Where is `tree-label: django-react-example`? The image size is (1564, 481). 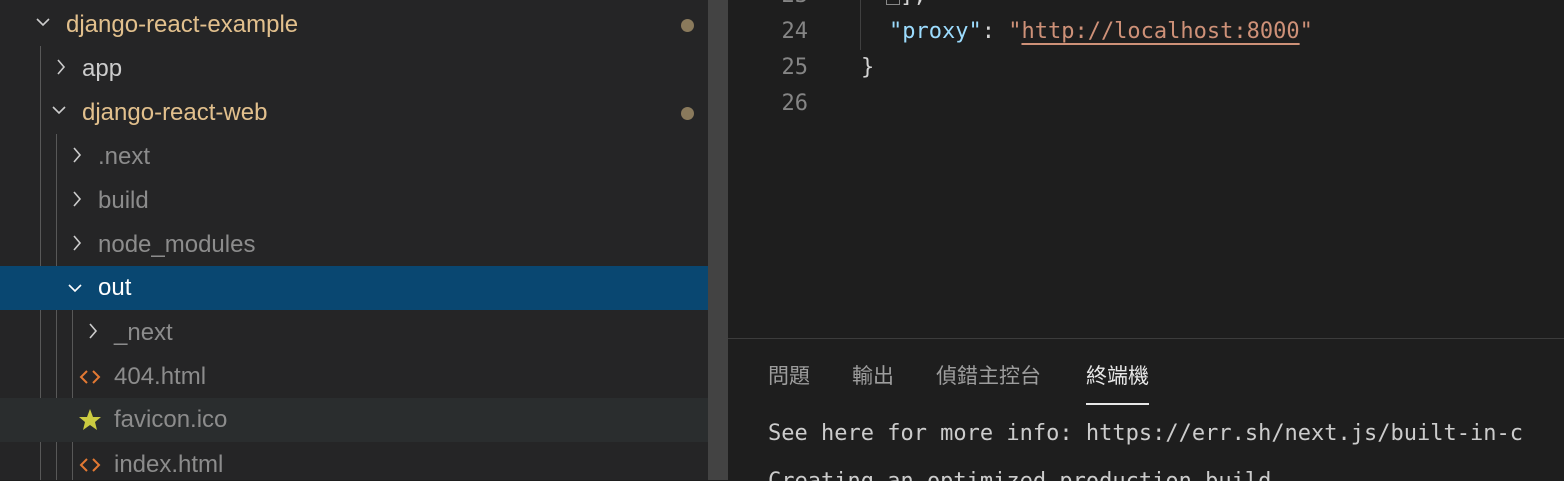 tree-label: django-react-example is located at coordinates (182, 24).